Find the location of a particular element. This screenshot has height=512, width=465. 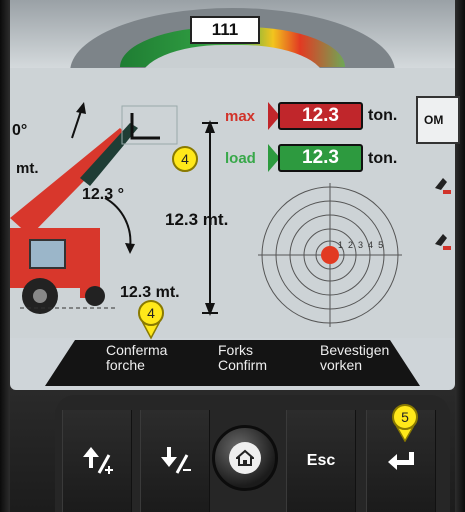

max-label: max is located at coordinates (240, 116).